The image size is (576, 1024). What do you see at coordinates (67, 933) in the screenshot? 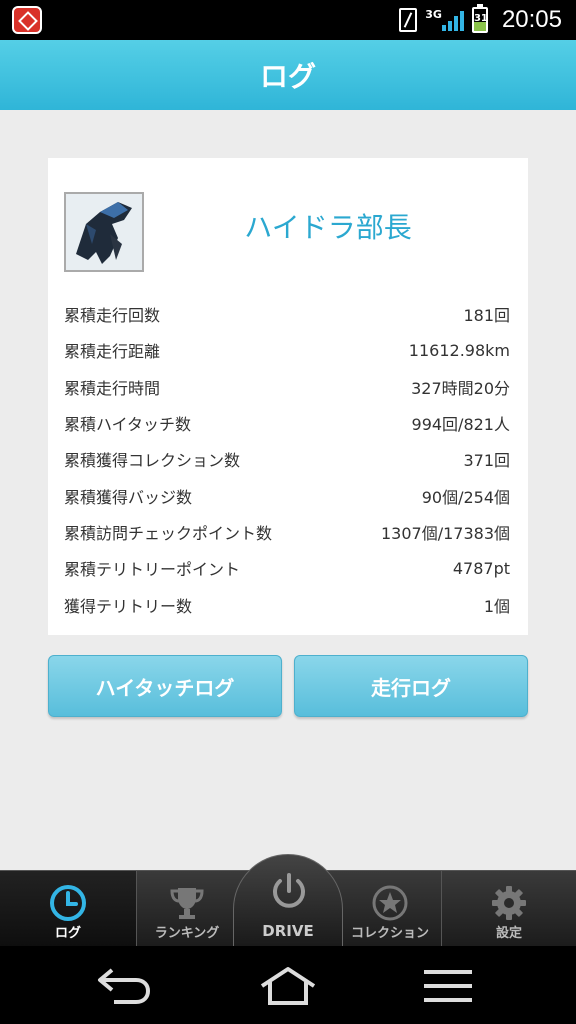
I see `tab-label: ログ` at bounding box center [67, 933].